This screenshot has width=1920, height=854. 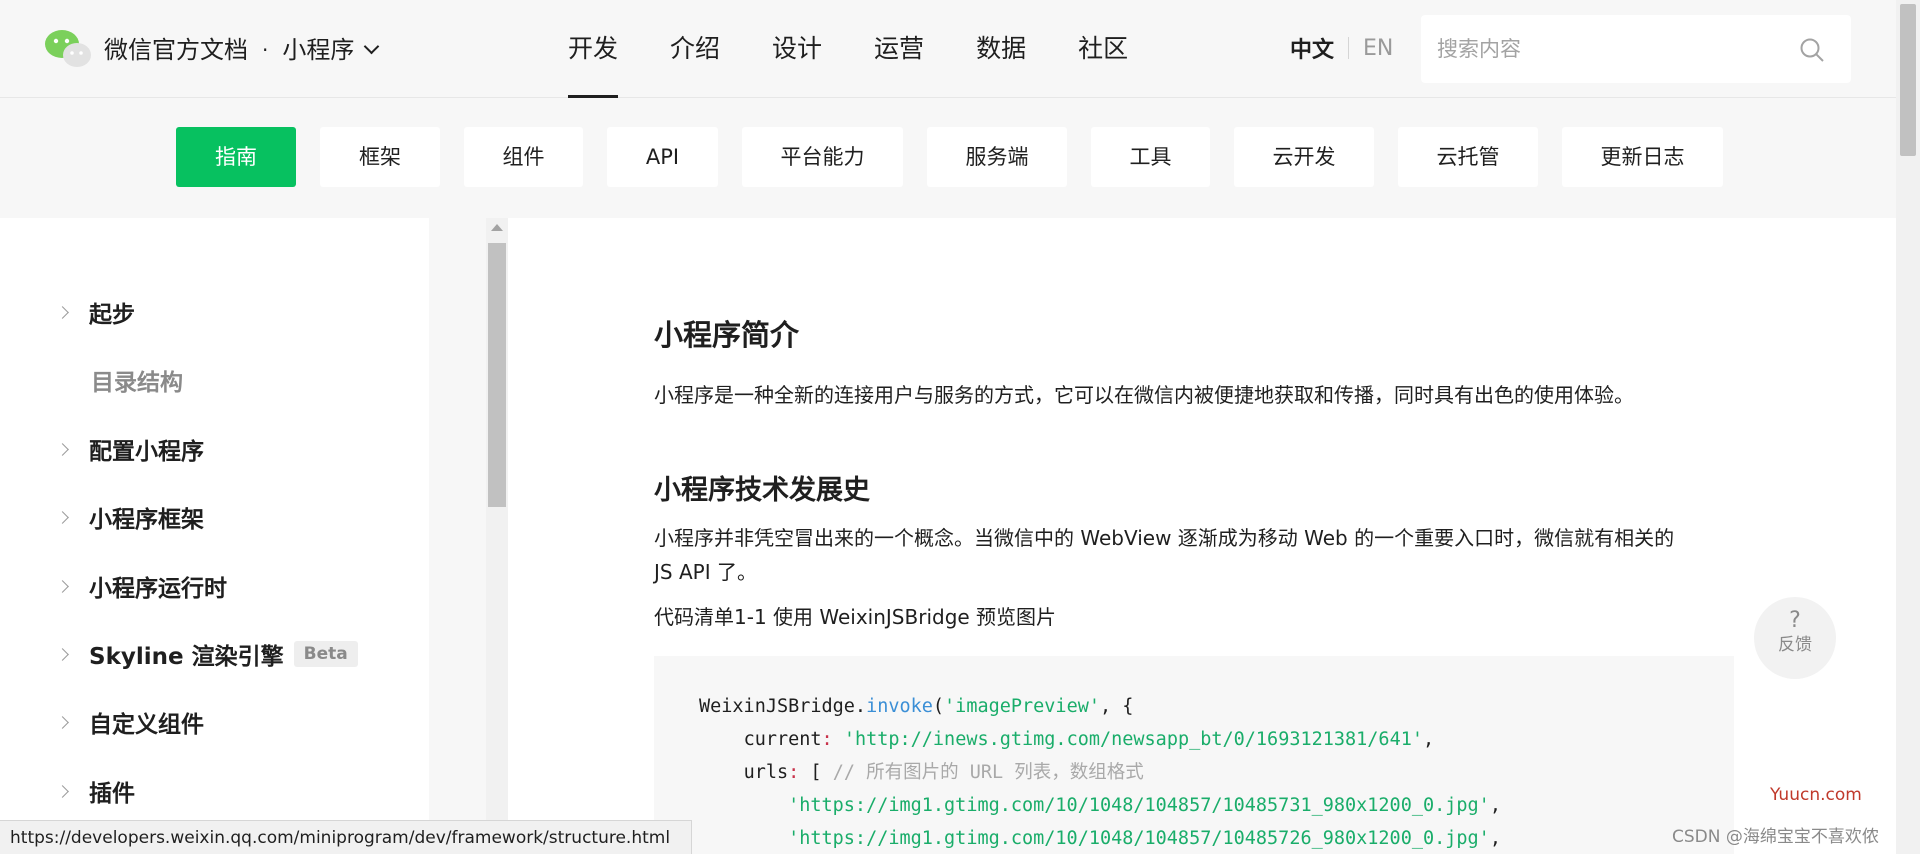 I want to click on category-pills: 指南 框架 组件 API 平台能力 服务端 工具 云开发 云托管 更新日志, so click(x=961, y=157).